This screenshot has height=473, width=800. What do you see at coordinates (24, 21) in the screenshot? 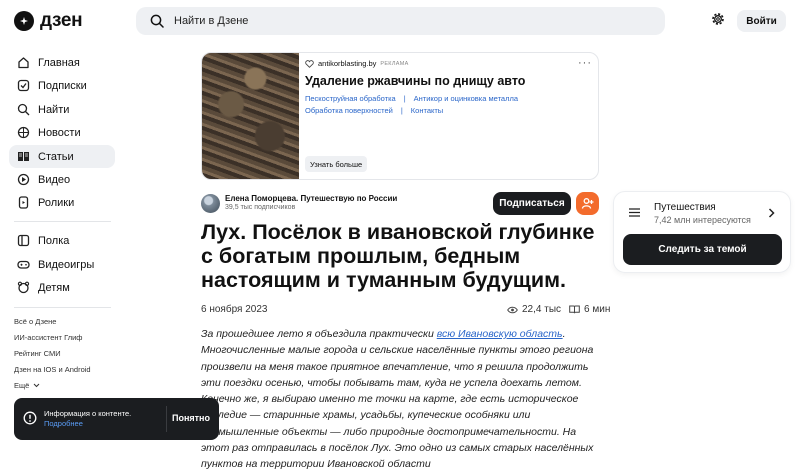
I see `dzen-logo-icon` at bounding box center [24, 21].